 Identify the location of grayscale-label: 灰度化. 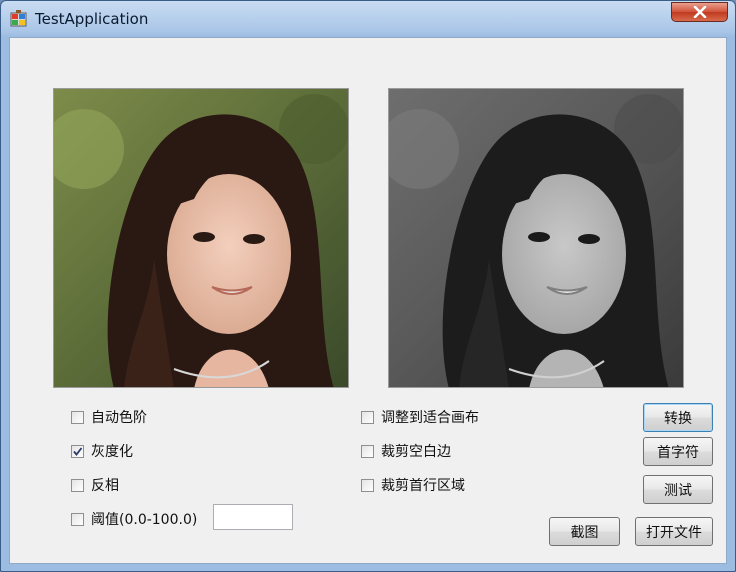
(112, 452).